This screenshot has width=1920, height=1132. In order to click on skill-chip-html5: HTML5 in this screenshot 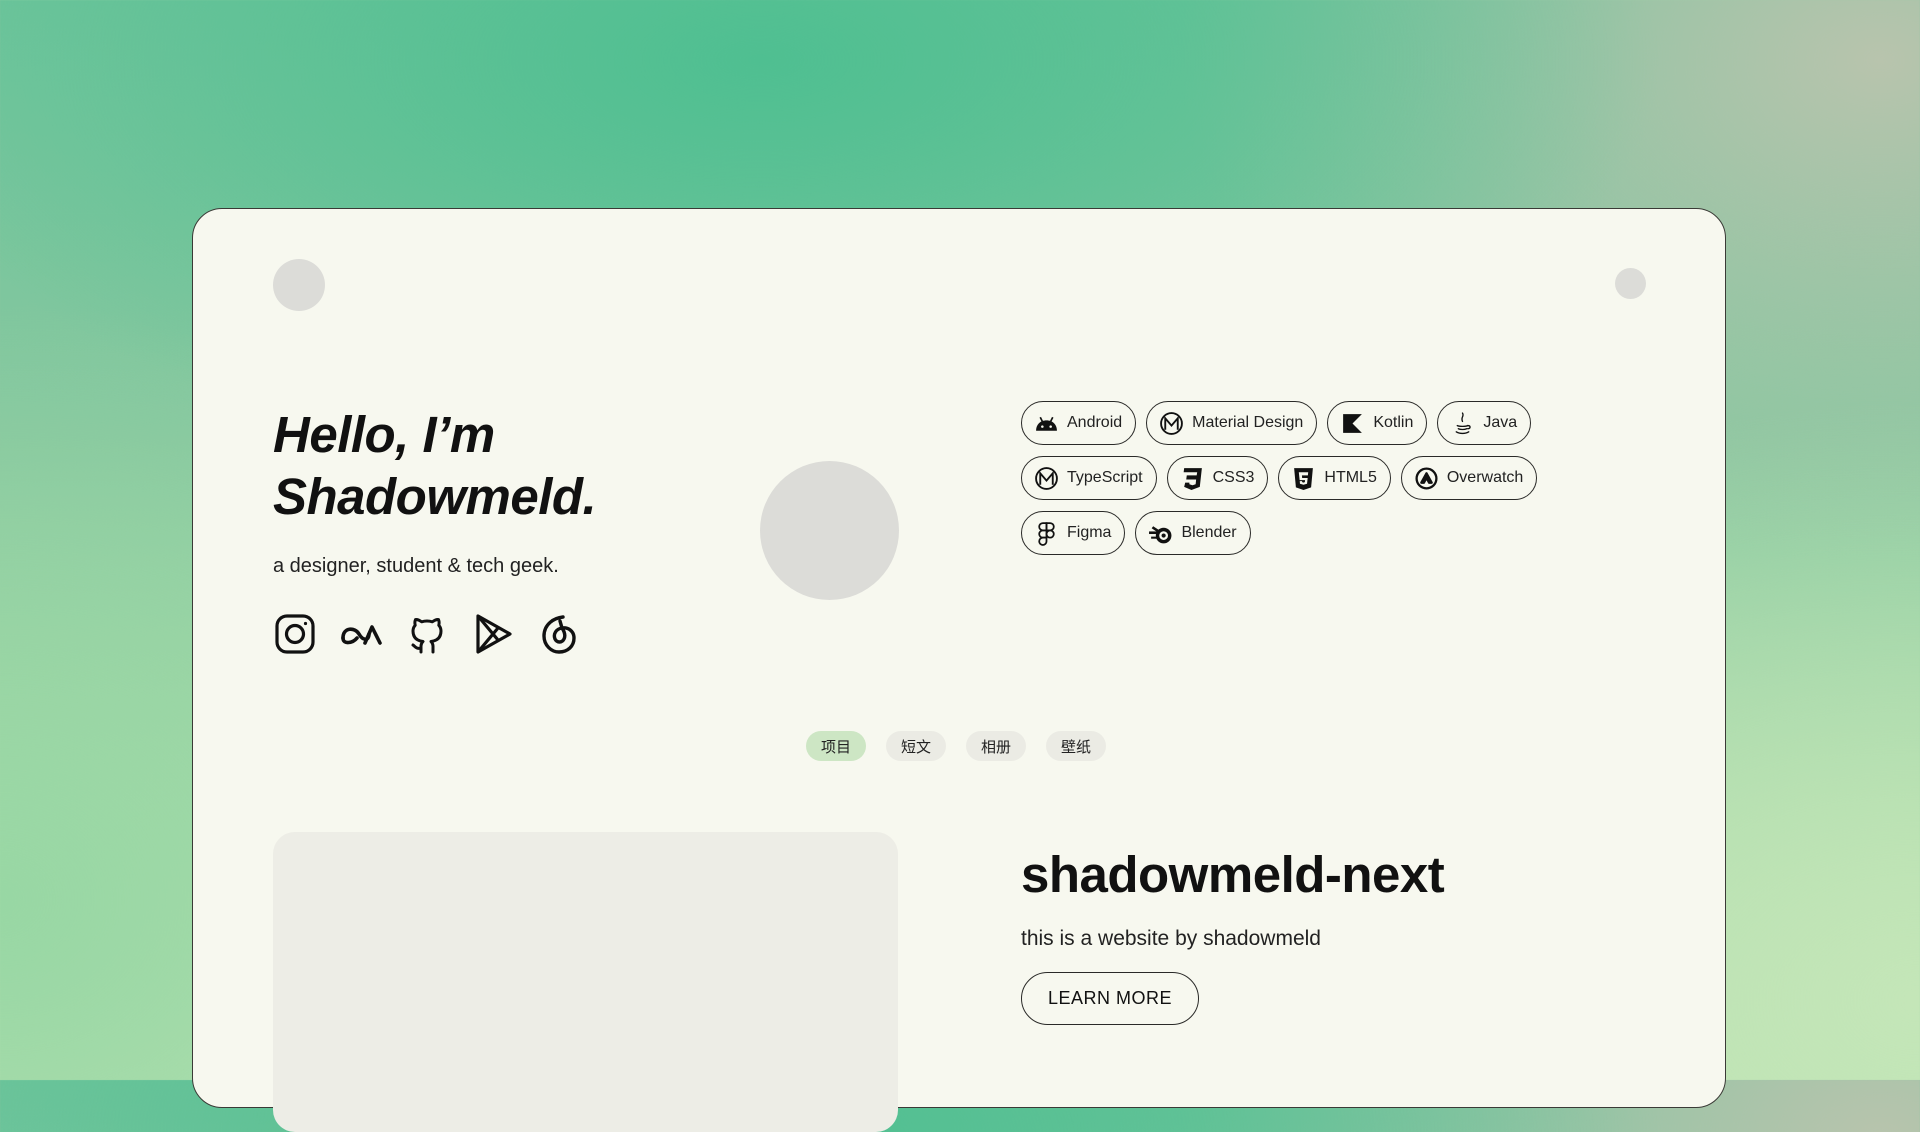, I will do `click(1334, 478)`.